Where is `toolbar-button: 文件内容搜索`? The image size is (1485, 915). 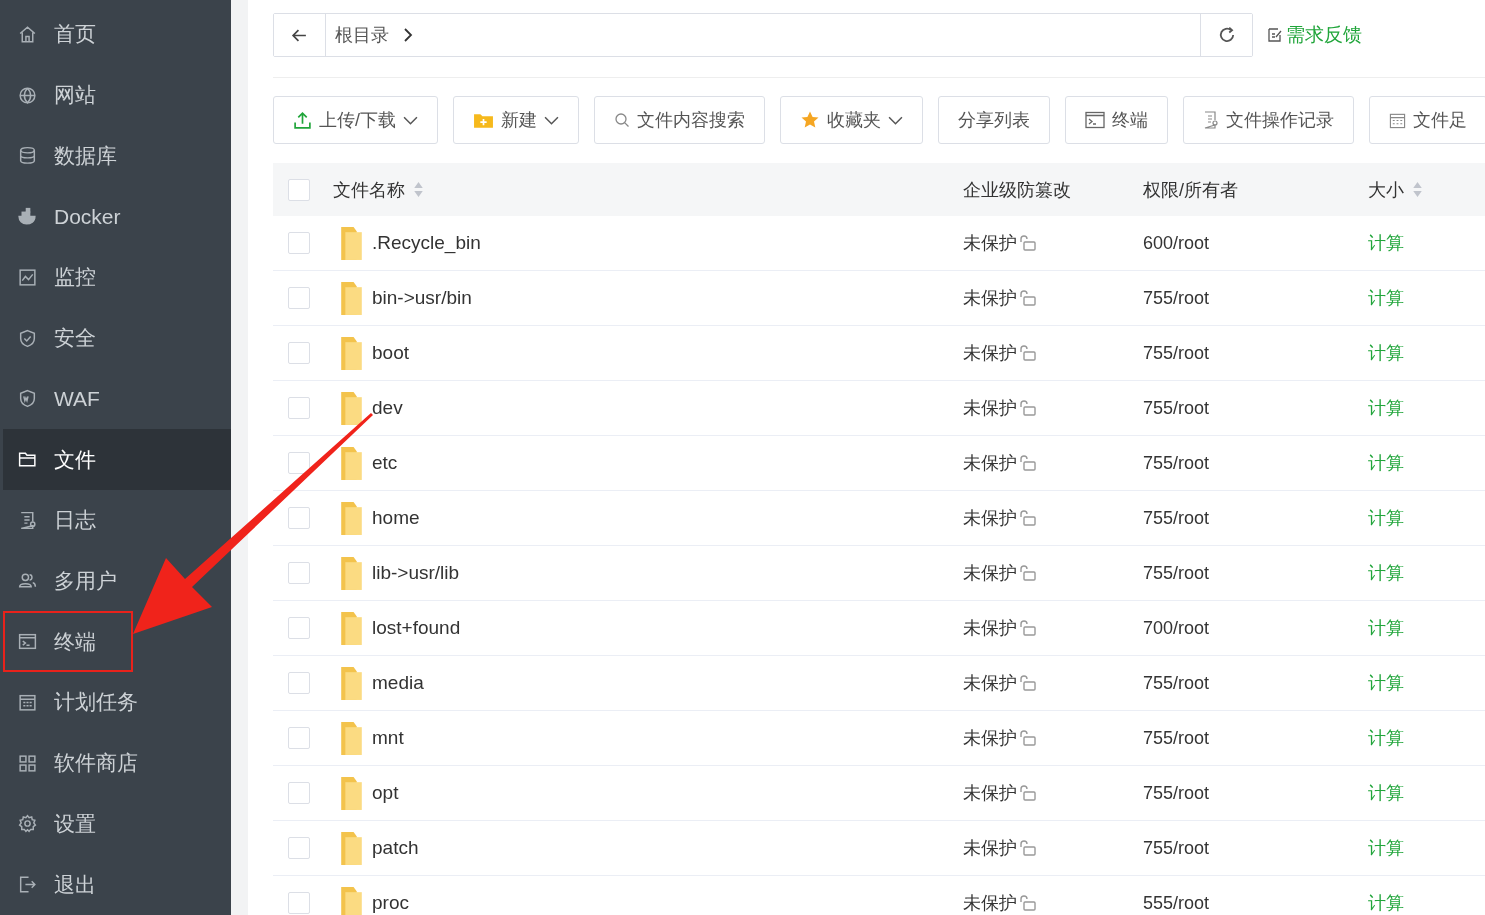
toolbar-button: 文件内容搜索 is located at coordinates (679, 120).